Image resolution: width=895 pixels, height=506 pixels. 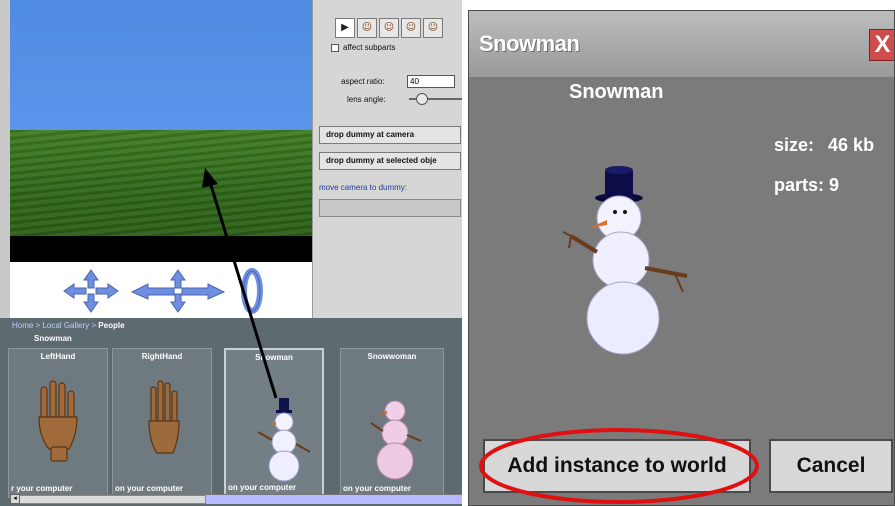 What do you see at coordinates (851, 145) in the screenshot?
I see `size-value: 46 kb` at bounding box center [851, 145].